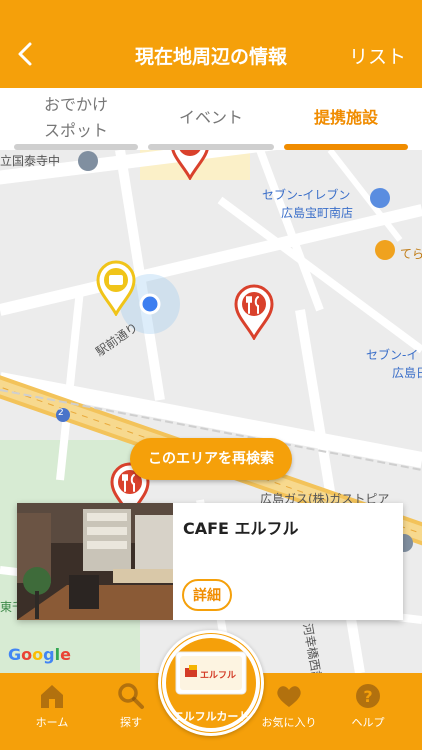 The width and height of the screenshot is (422, 750). I want to click on map-label-tera: てら, so click(411, 254).